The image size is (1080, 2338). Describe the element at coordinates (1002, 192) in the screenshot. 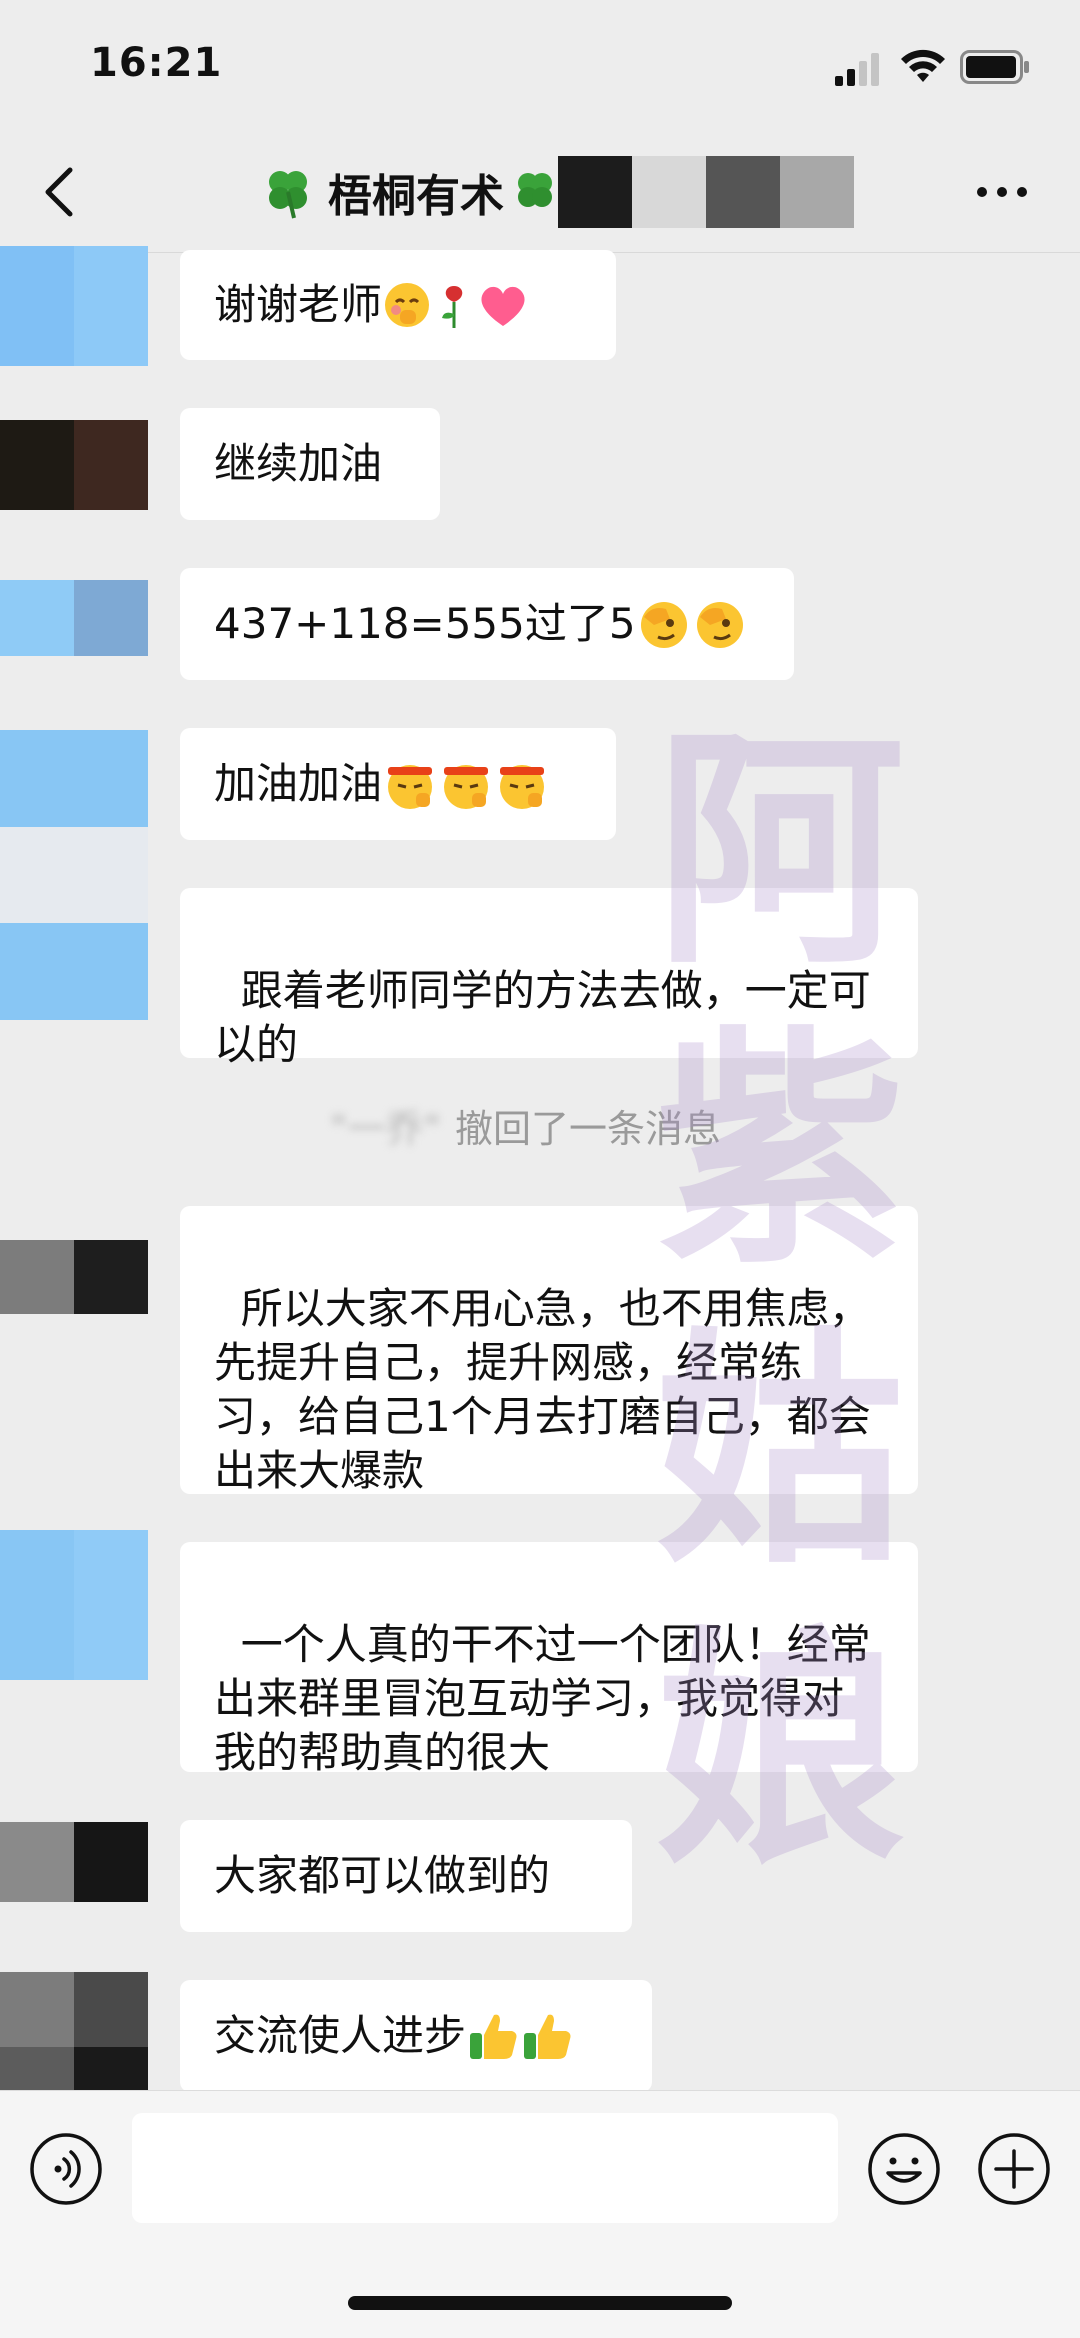

I see `more-dots-icon` at that location.